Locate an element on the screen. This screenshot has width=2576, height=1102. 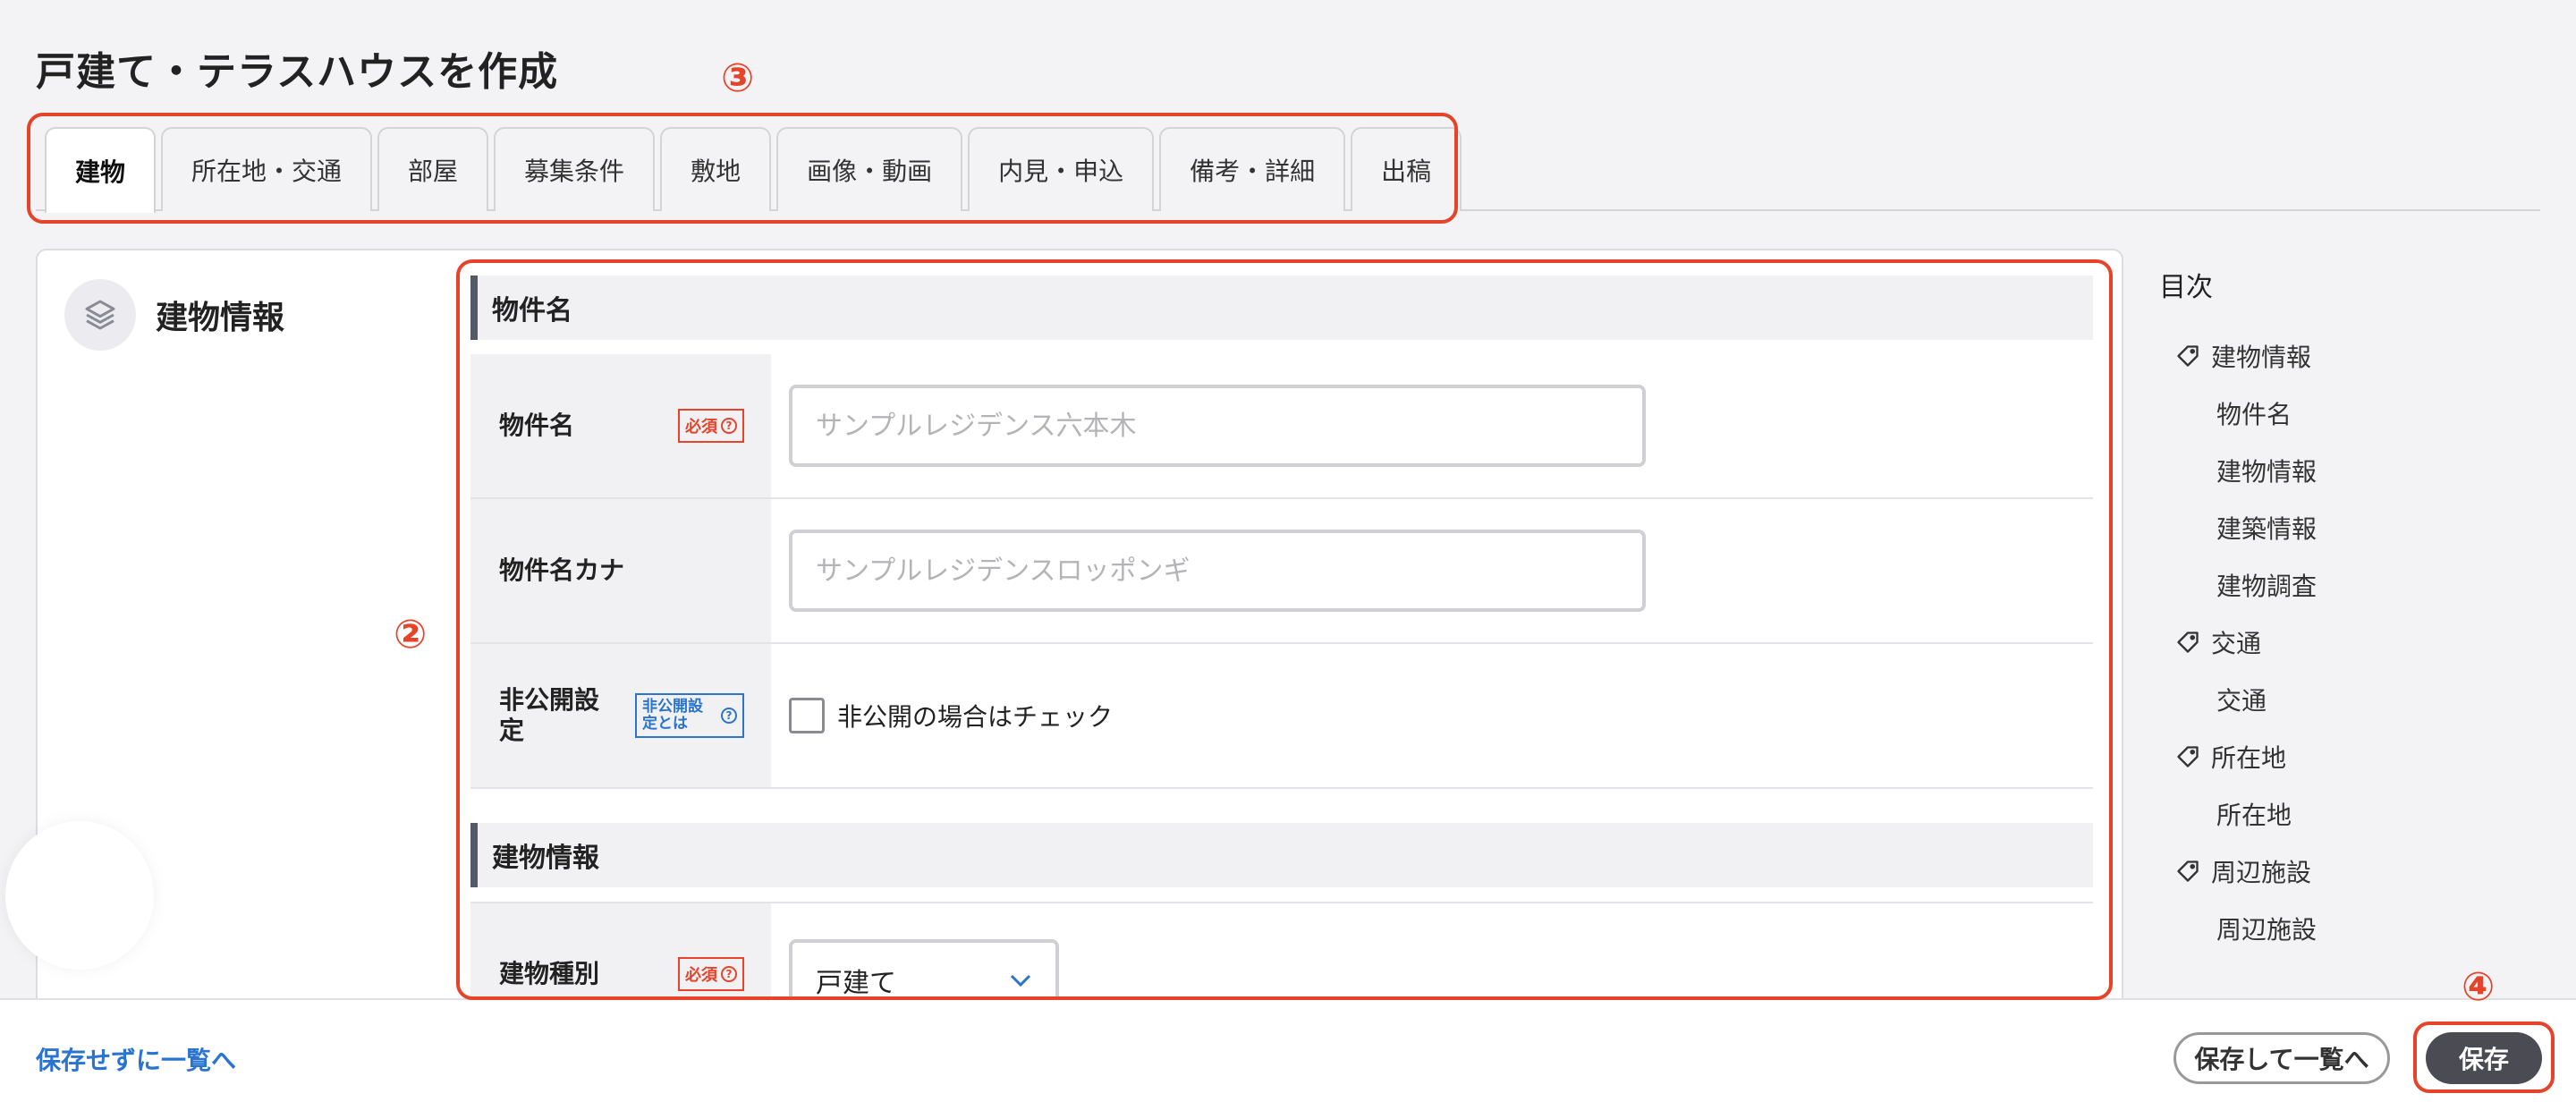
form-row-property-name-kana: 物件名カナ is located at coordinates (1281, 571).